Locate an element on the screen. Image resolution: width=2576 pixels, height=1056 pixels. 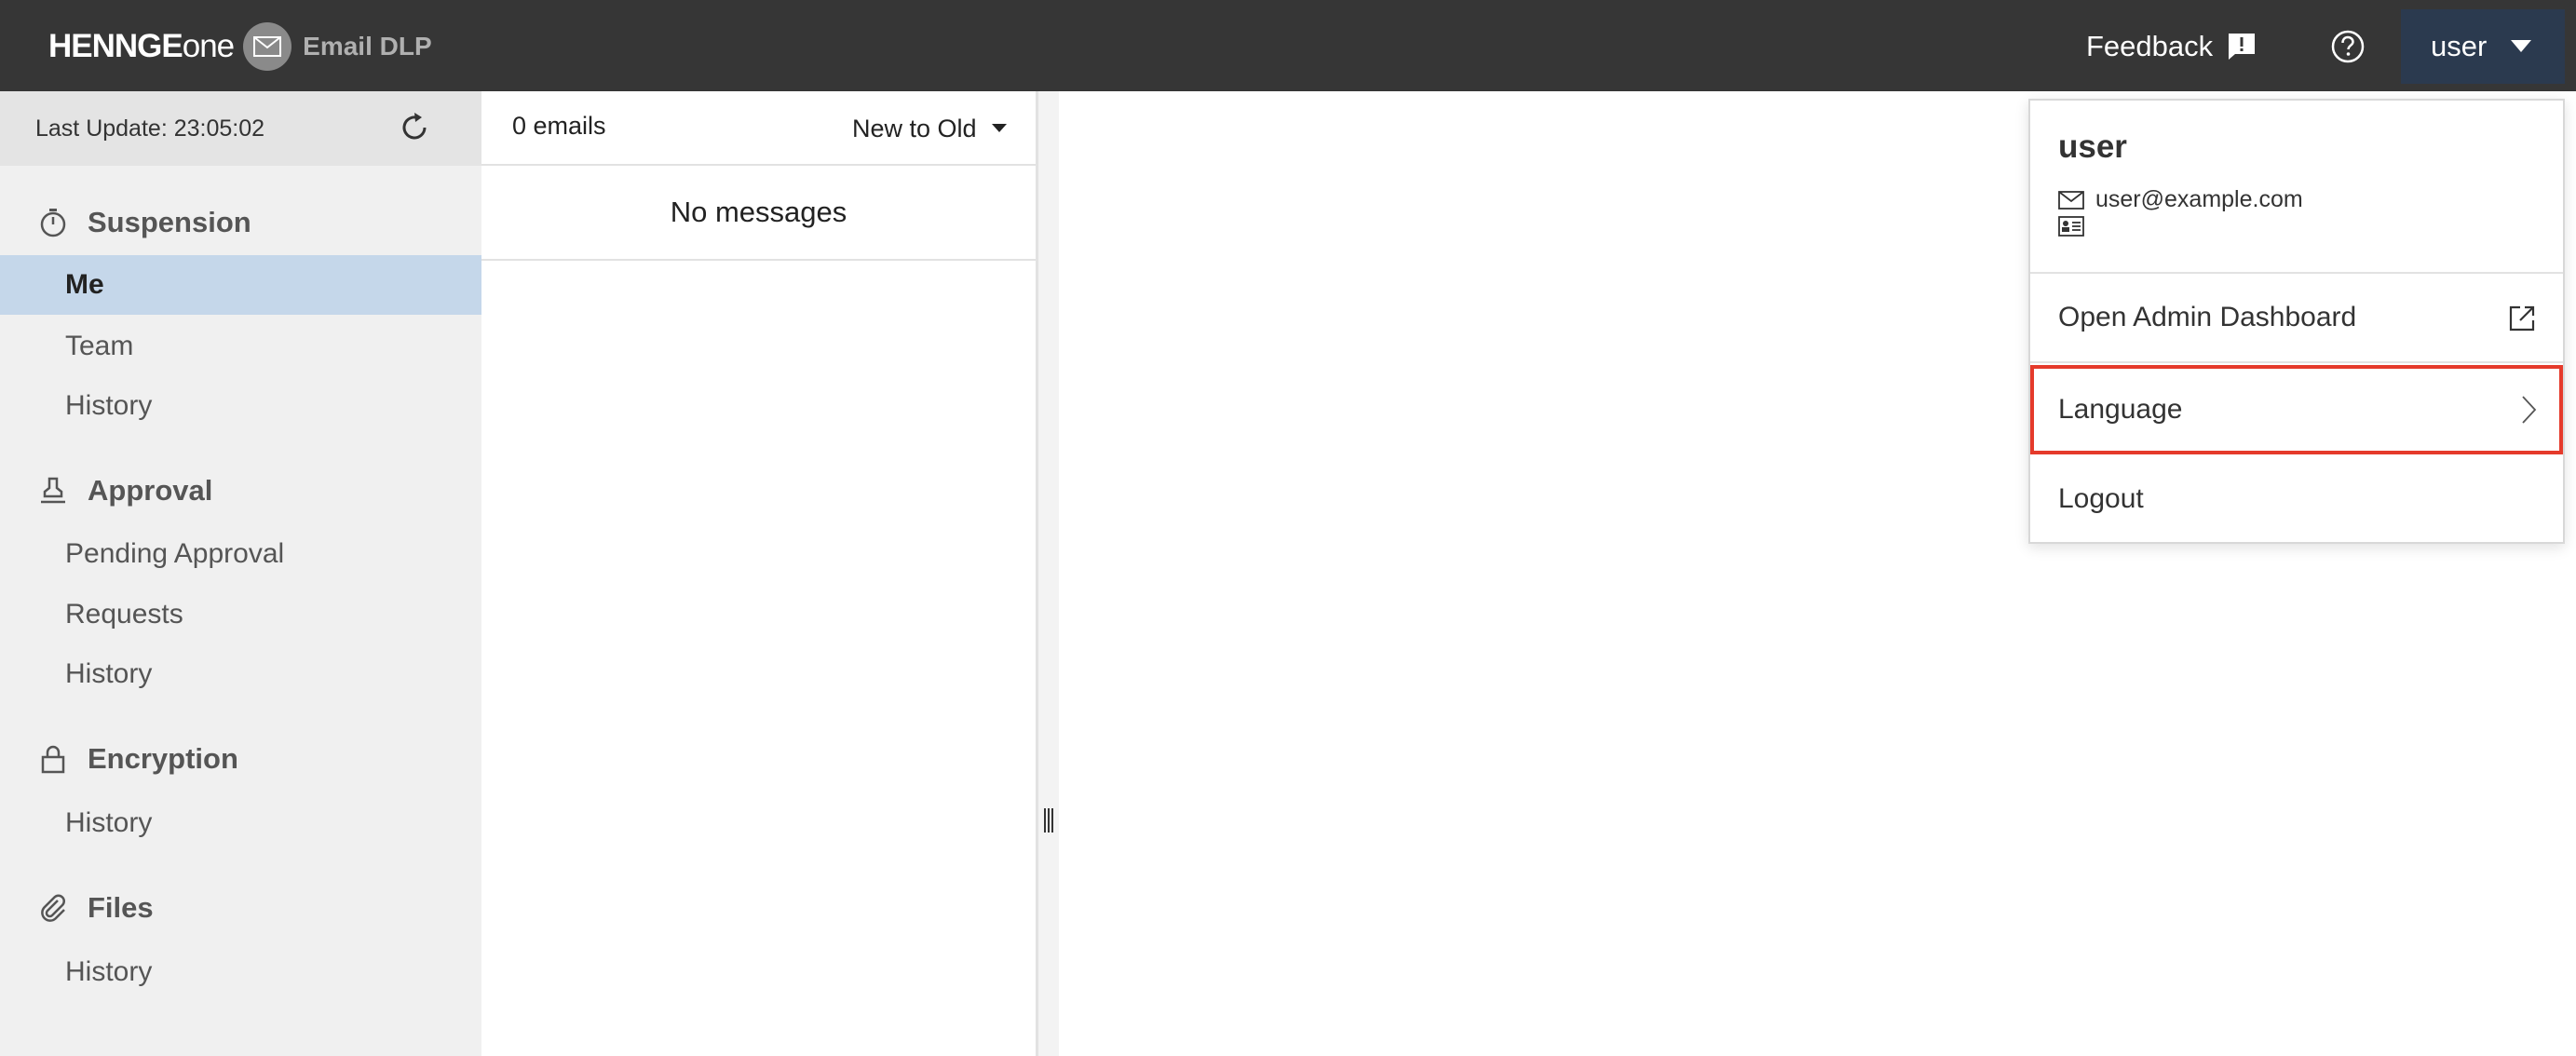
top-bar: HENNGEone Email DLP Feedback user is located at coordinates (1288, 45).